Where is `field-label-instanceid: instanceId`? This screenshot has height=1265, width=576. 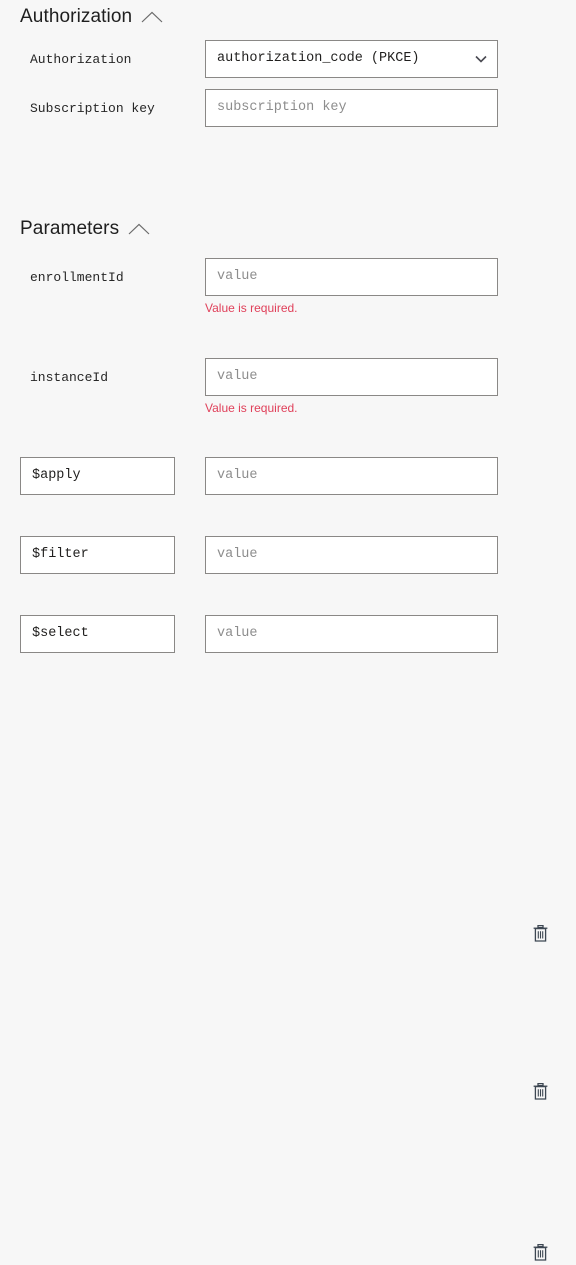
field-label-instanceid: instanceId is located at coordinates (69, 377).